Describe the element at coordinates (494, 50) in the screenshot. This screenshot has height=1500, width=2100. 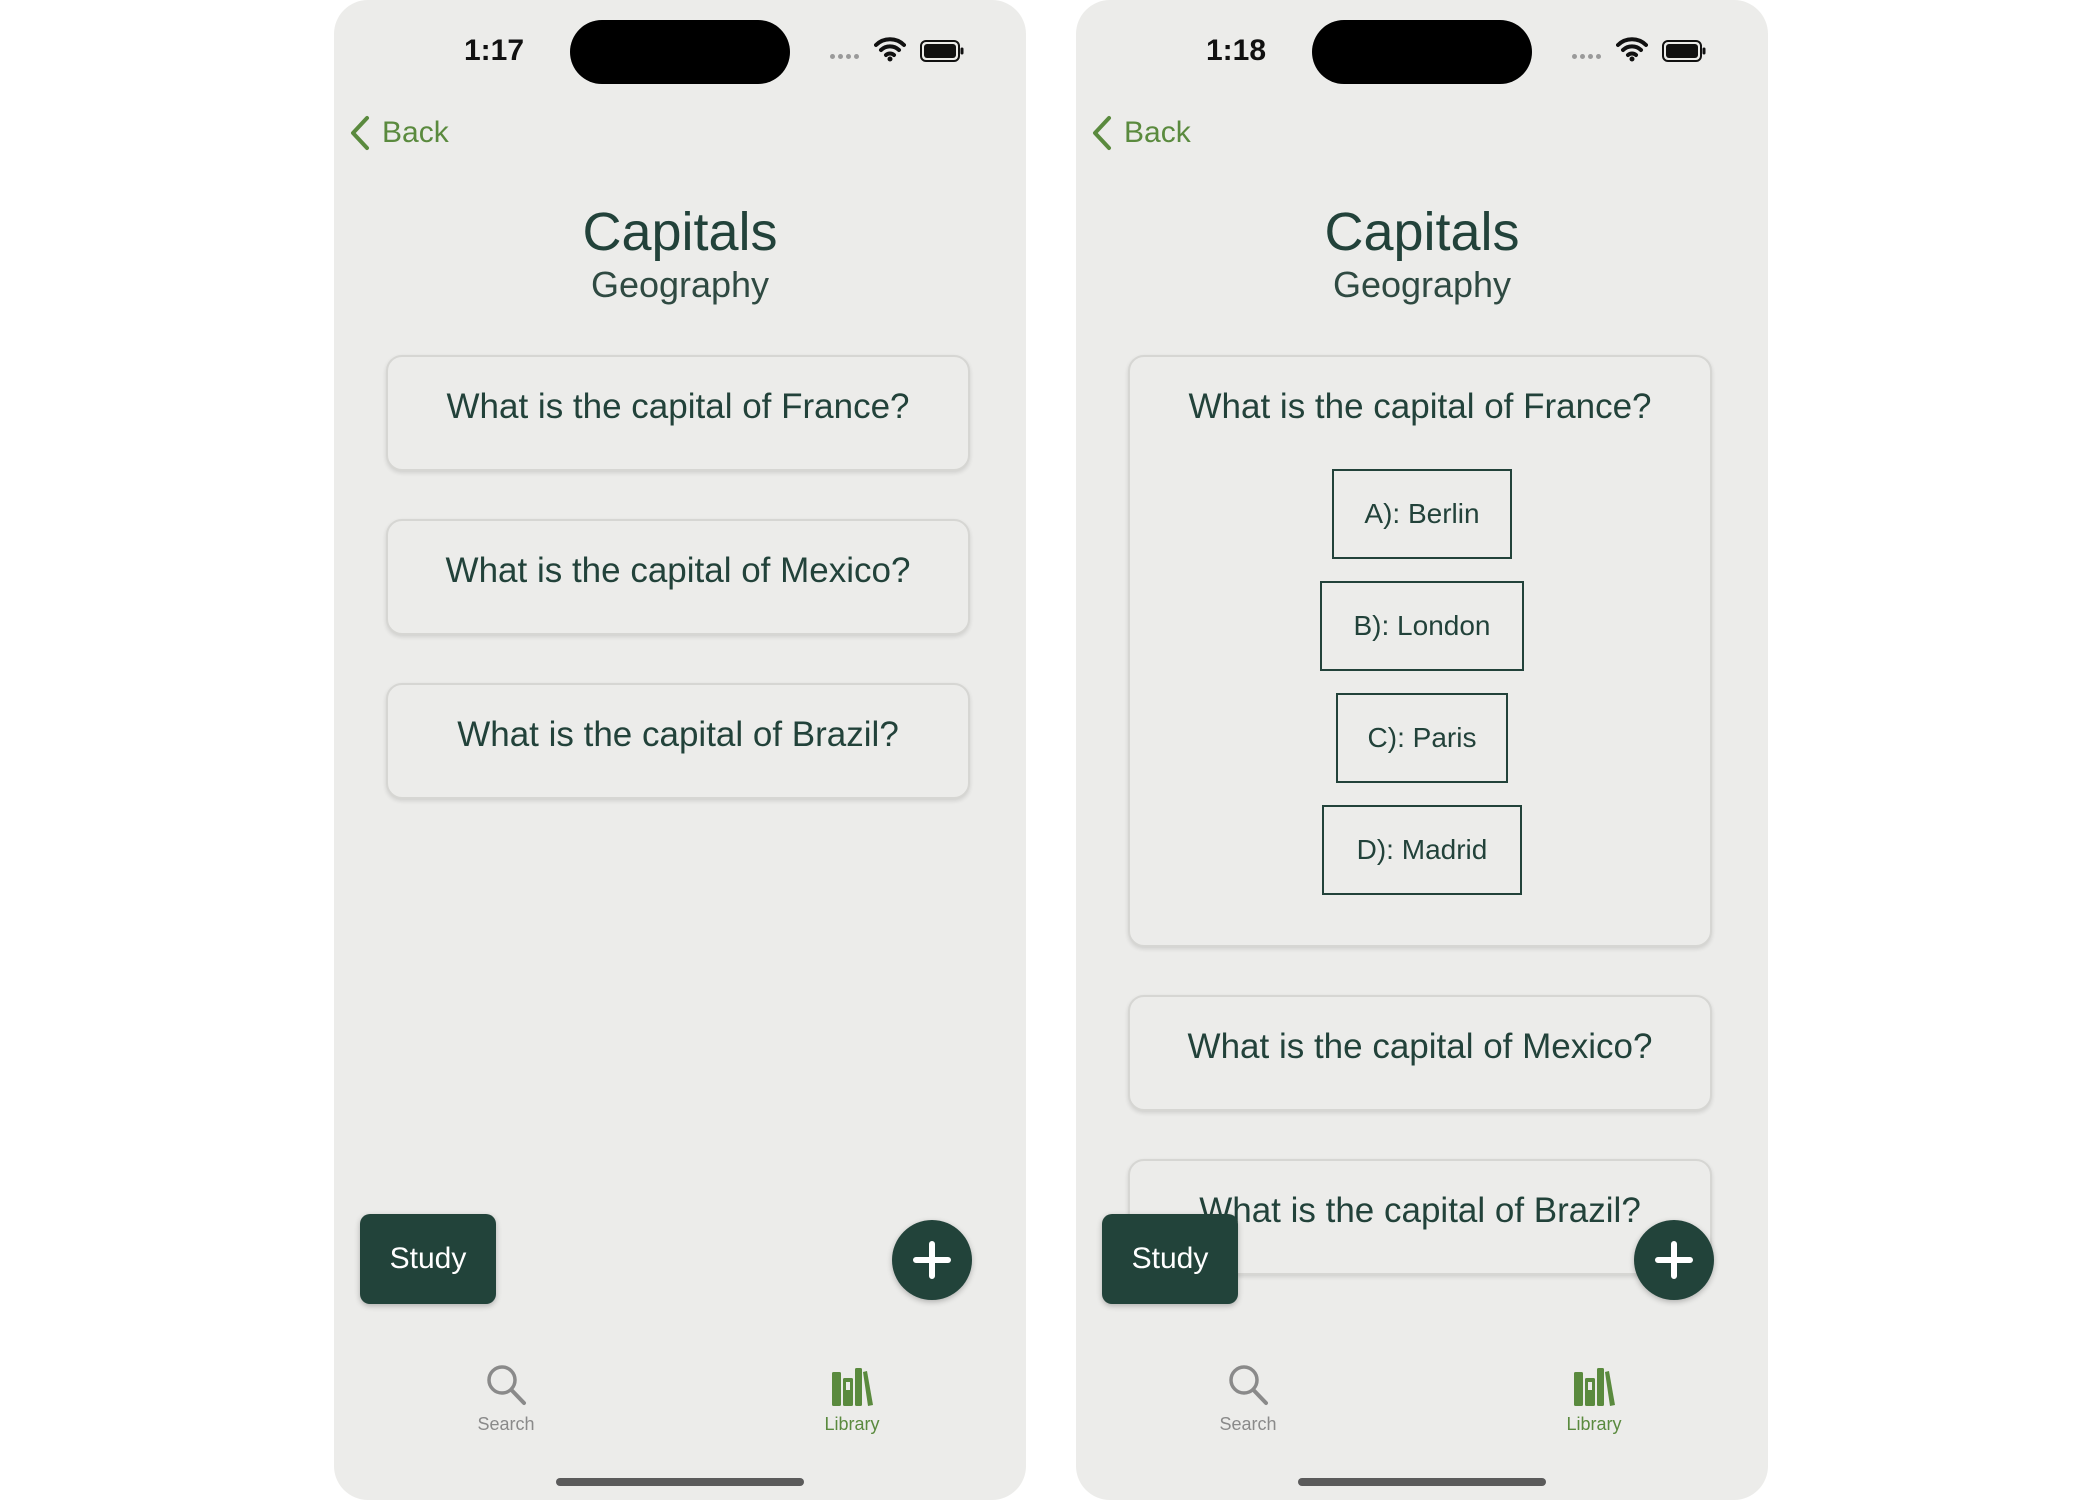
I see `status-time: 1:17` at that location.